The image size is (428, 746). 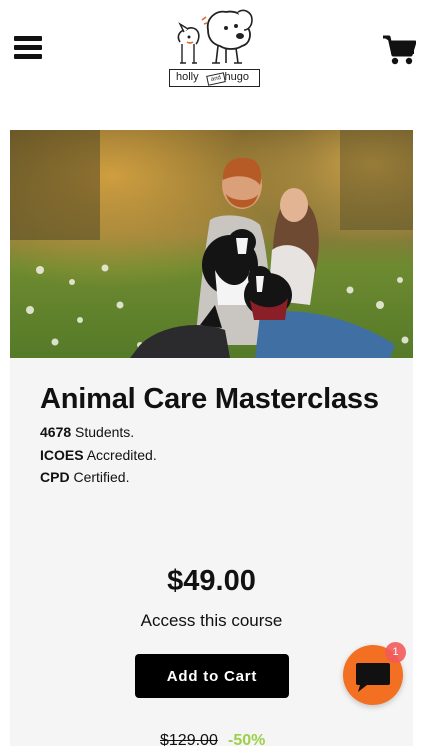 I want to click on holly-and-hugo-logo: holly and hugo, so click(x=215, y=50).